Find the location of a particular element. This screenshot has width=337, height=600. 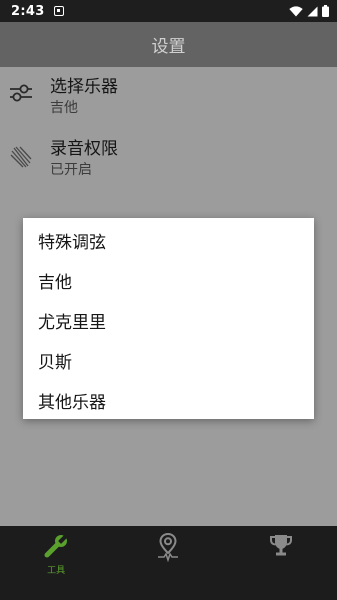

status-bar: 2:43 is located at coordinates (168, 11).